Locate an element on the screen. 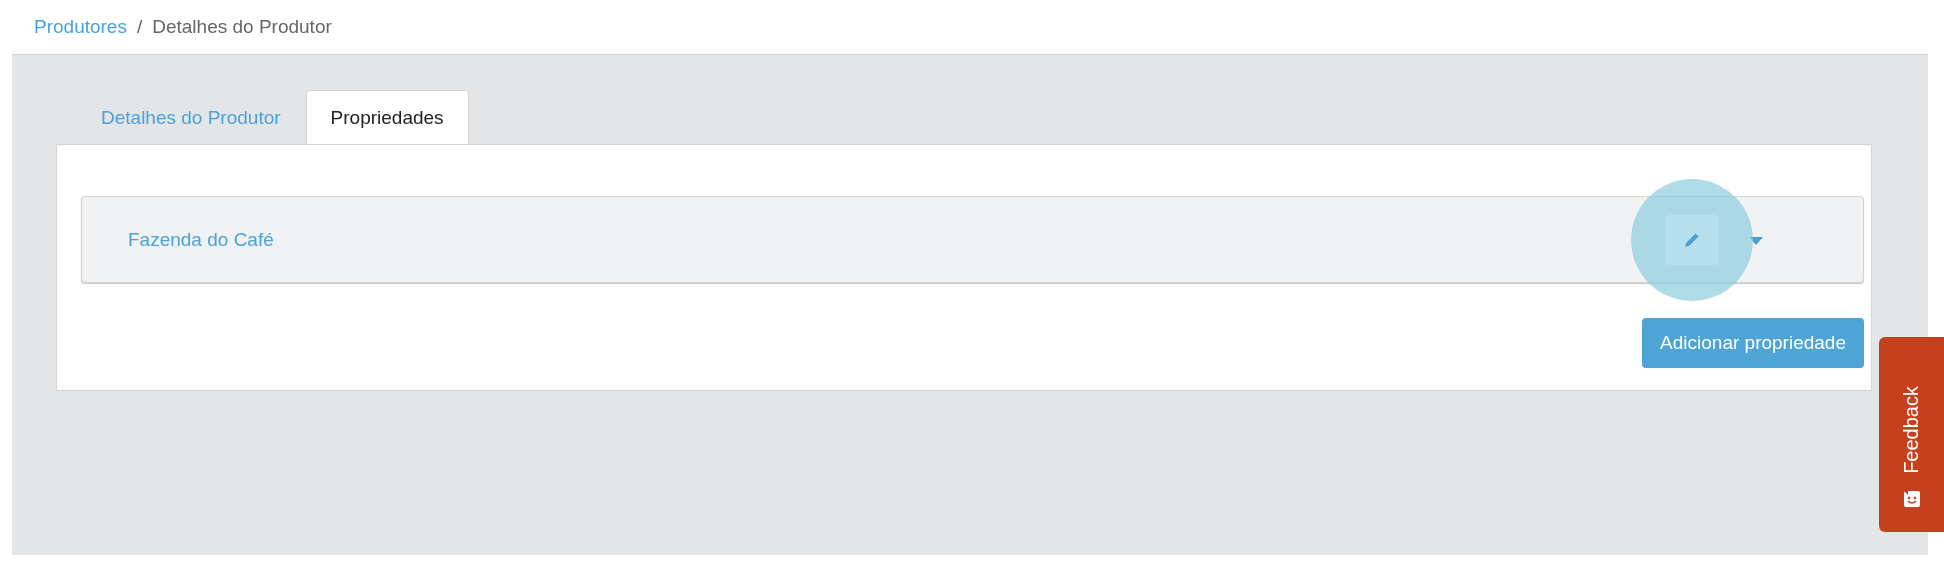  breadcrumb-current: Detalhes do Produtor is located at coordinates (242, 27).